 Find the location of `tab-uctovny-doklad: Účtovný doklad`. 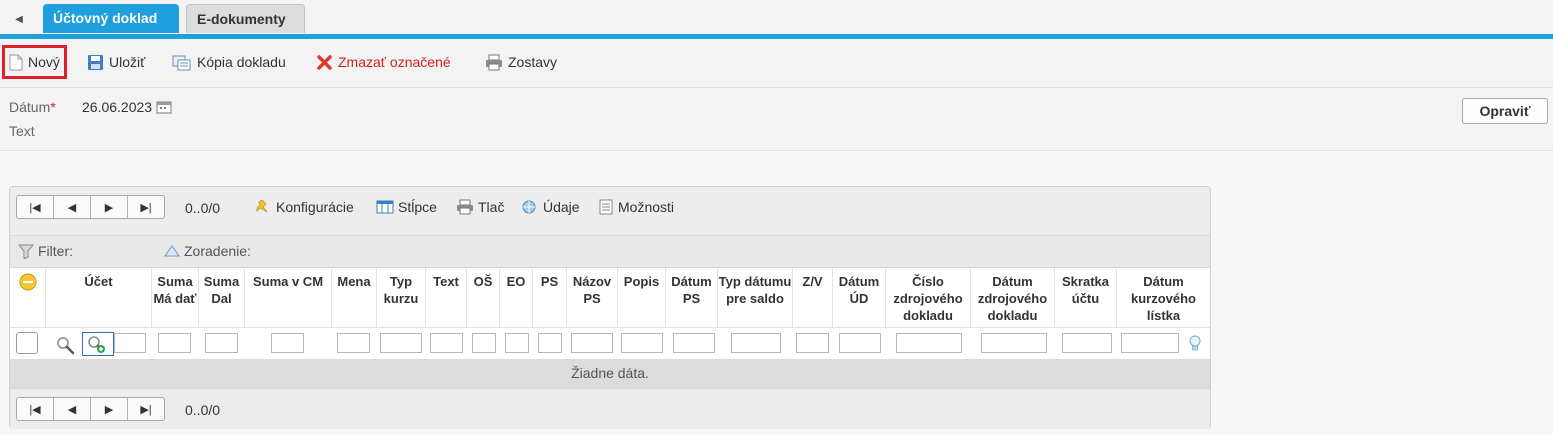

tab-uctovny-doklad: Účtovný doklad is located at coordinates (111, 18).